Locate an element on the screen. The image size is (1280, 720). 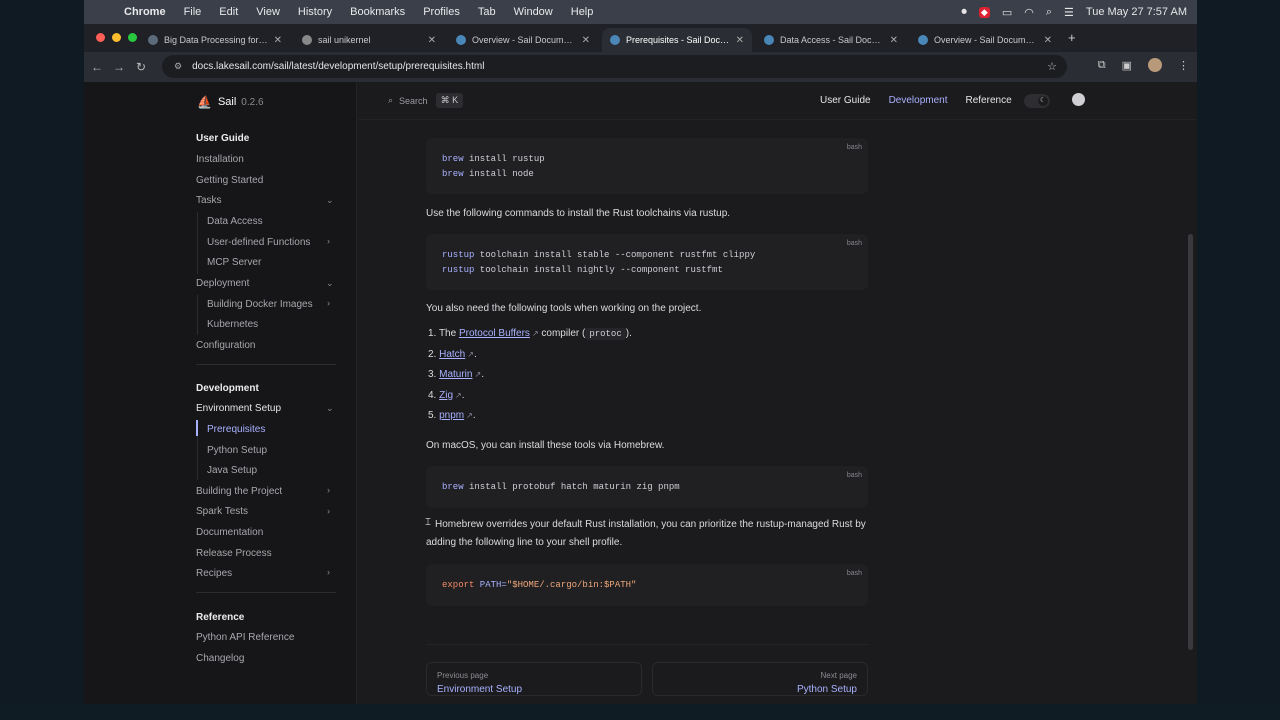
brand: ⛵ Sail 0.2.6 is located at coordinates (230, 102).